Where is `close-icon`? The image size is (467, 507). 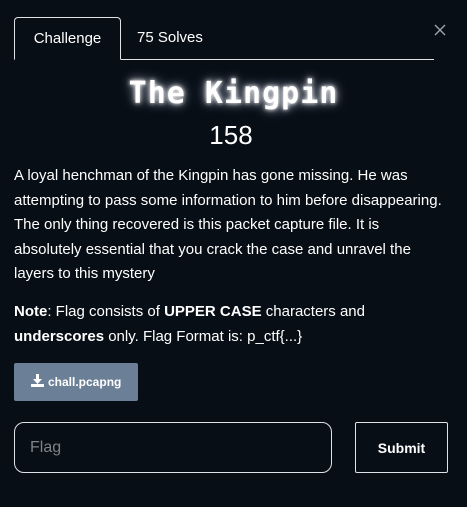 close-icon is located at coordinates (440, 30).